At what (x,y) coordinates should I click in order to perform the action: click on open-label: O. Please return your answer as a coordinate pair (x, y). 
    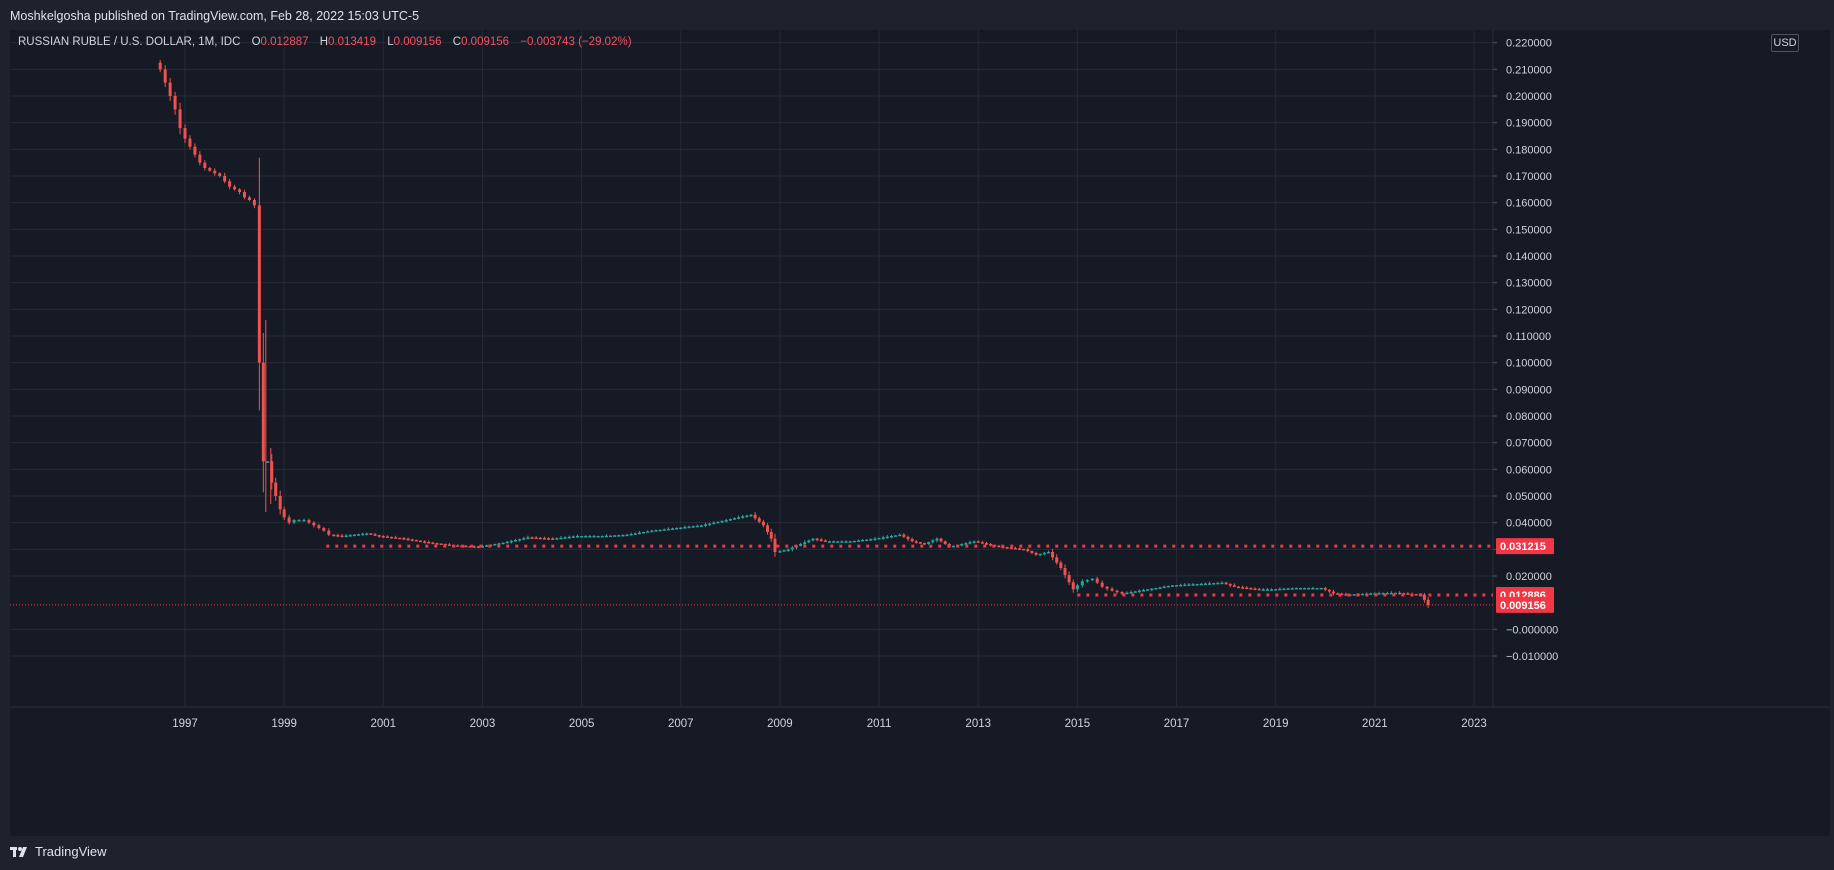
    Looking at the image, I should click on (256, 42).